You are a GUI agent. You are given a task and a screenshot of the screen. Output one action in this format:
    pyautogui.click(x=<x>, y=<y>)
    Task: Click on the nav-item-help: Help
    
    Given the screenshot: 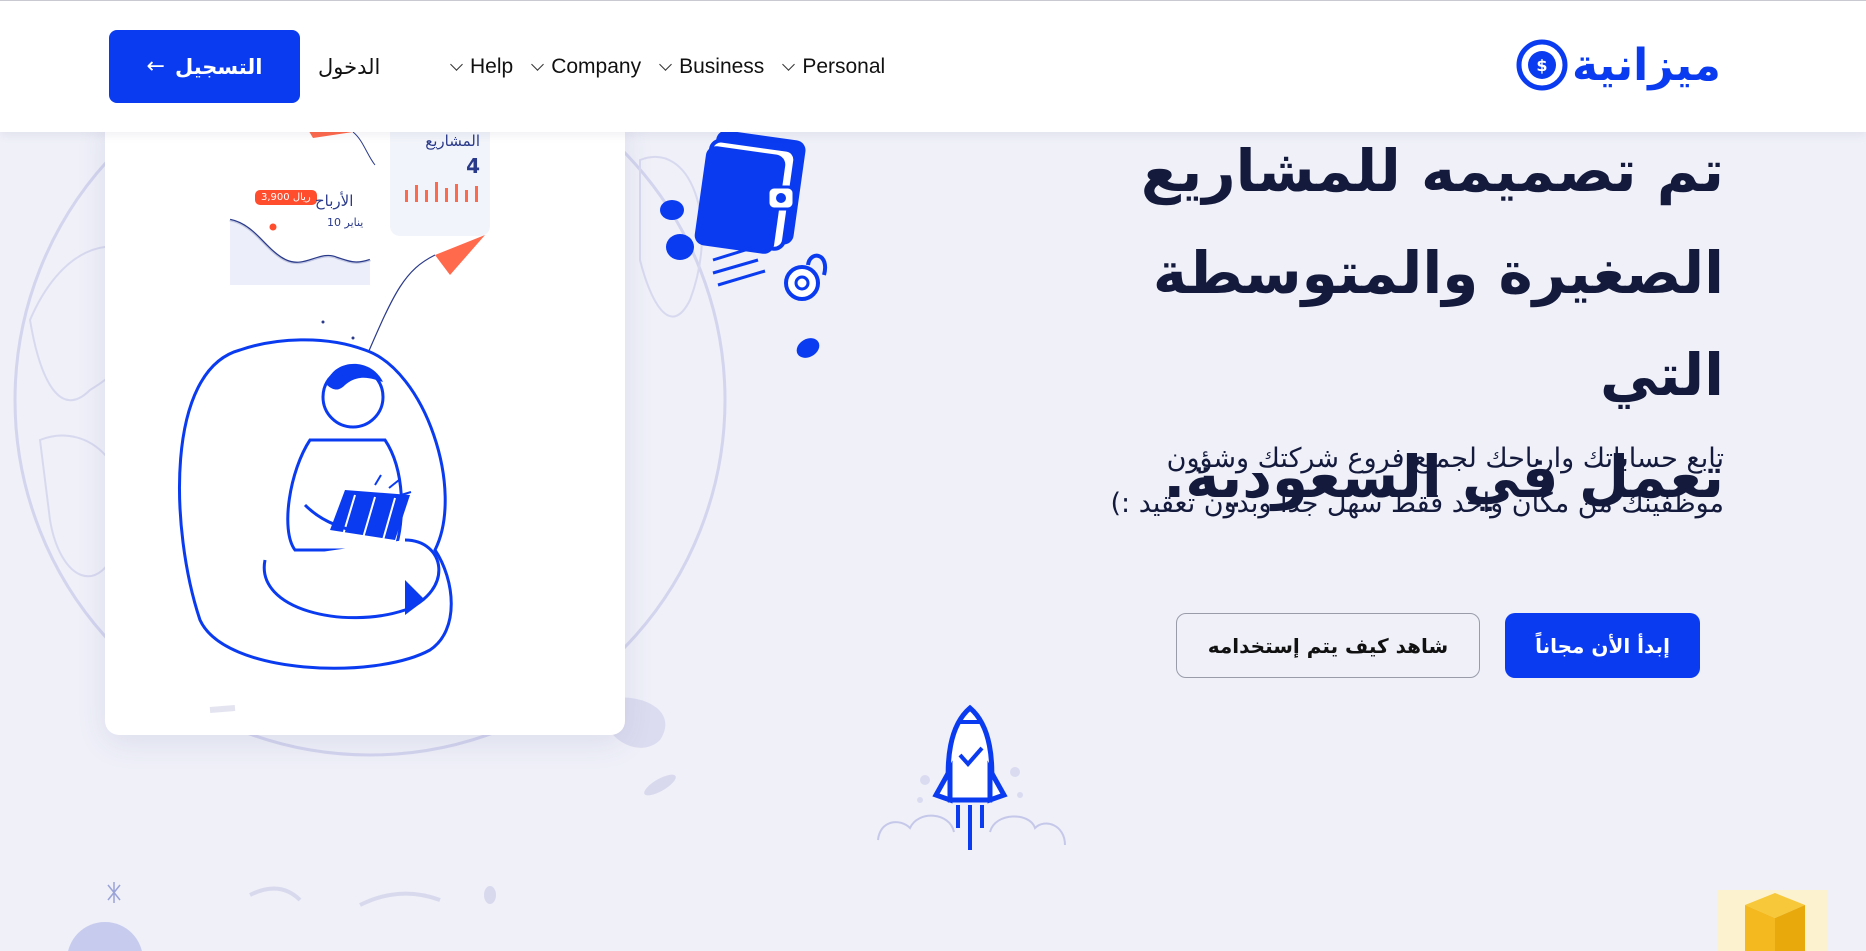 What is the action you would take?
    pyautogui.click(x=482, y=67)
    